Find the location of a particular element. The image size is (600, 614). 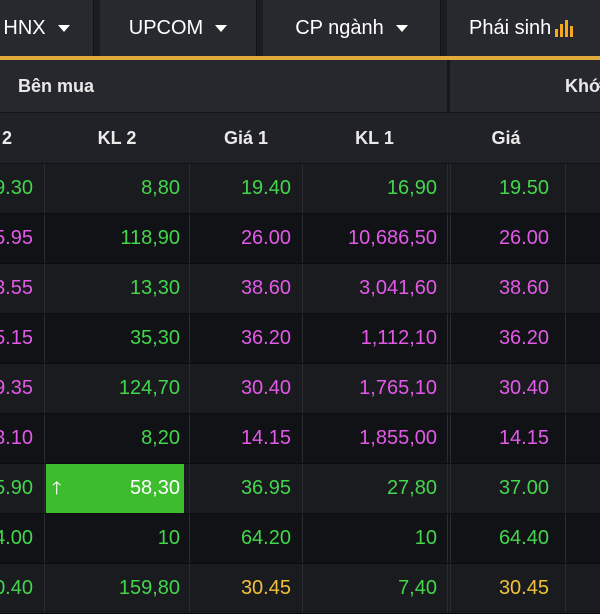

table-row: 3.55 13,30 38.60 3,041,60 38.60 is located at coordinates (300, 289).